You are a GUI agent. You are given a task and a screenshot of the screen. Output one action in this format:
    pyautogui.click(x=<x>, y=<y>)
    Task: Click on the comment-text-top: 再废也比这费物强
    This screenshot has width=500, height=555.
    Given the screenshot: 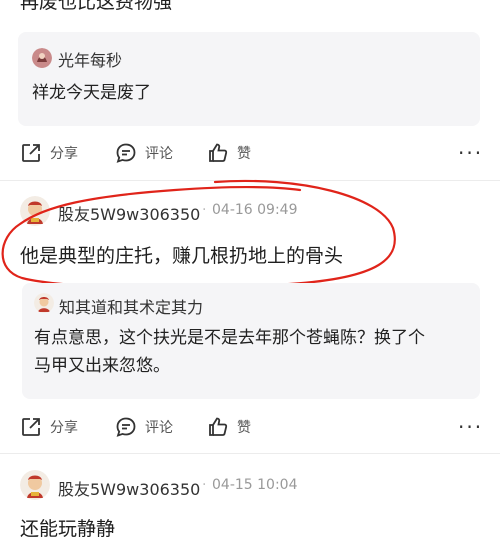 What is the action you would take?
    pyautogui.click(x=96, y=6)
    